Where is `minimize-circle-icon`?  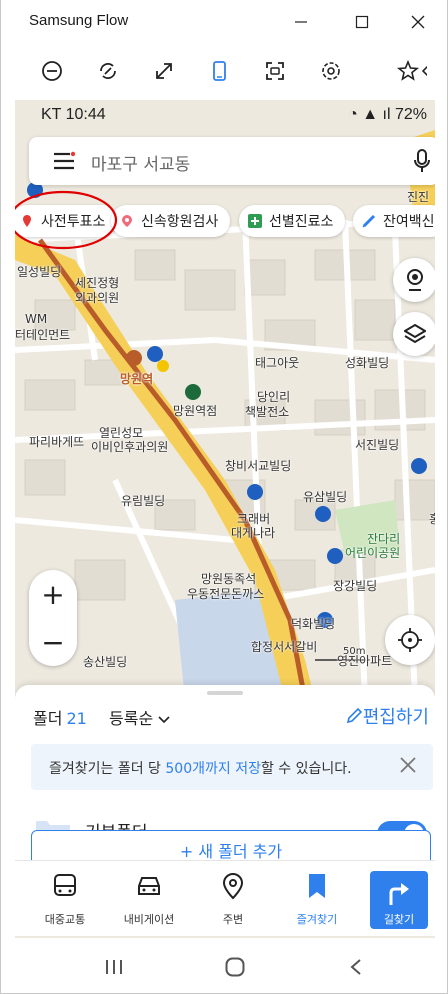 minimize-circle-icon is located at coordinates (52, 71).